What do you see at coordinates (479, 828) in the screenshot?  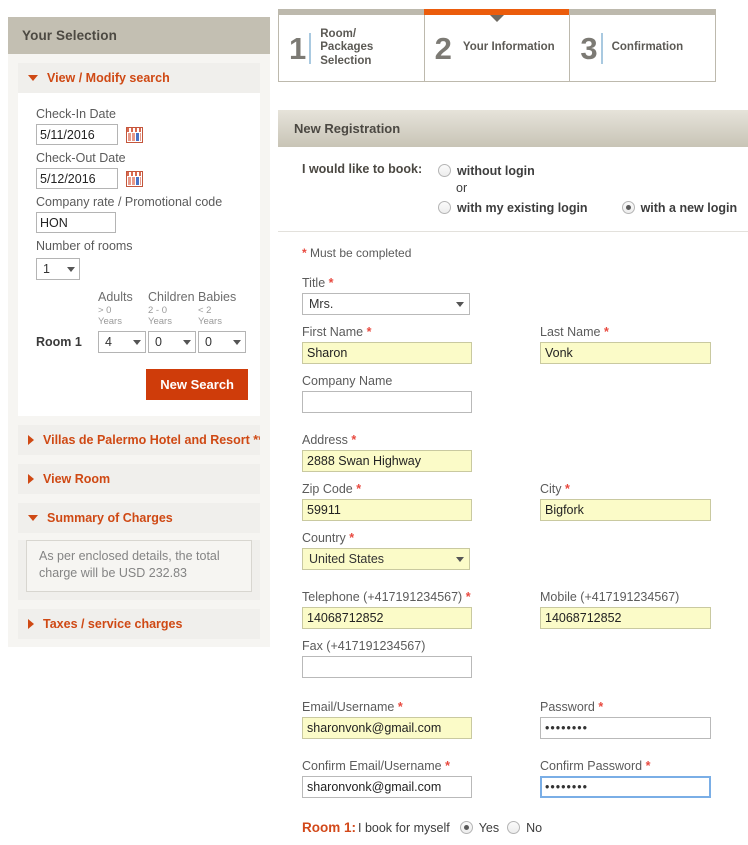 I see `book-for-myself-yes: Yes` at bounding box center [479, 828].